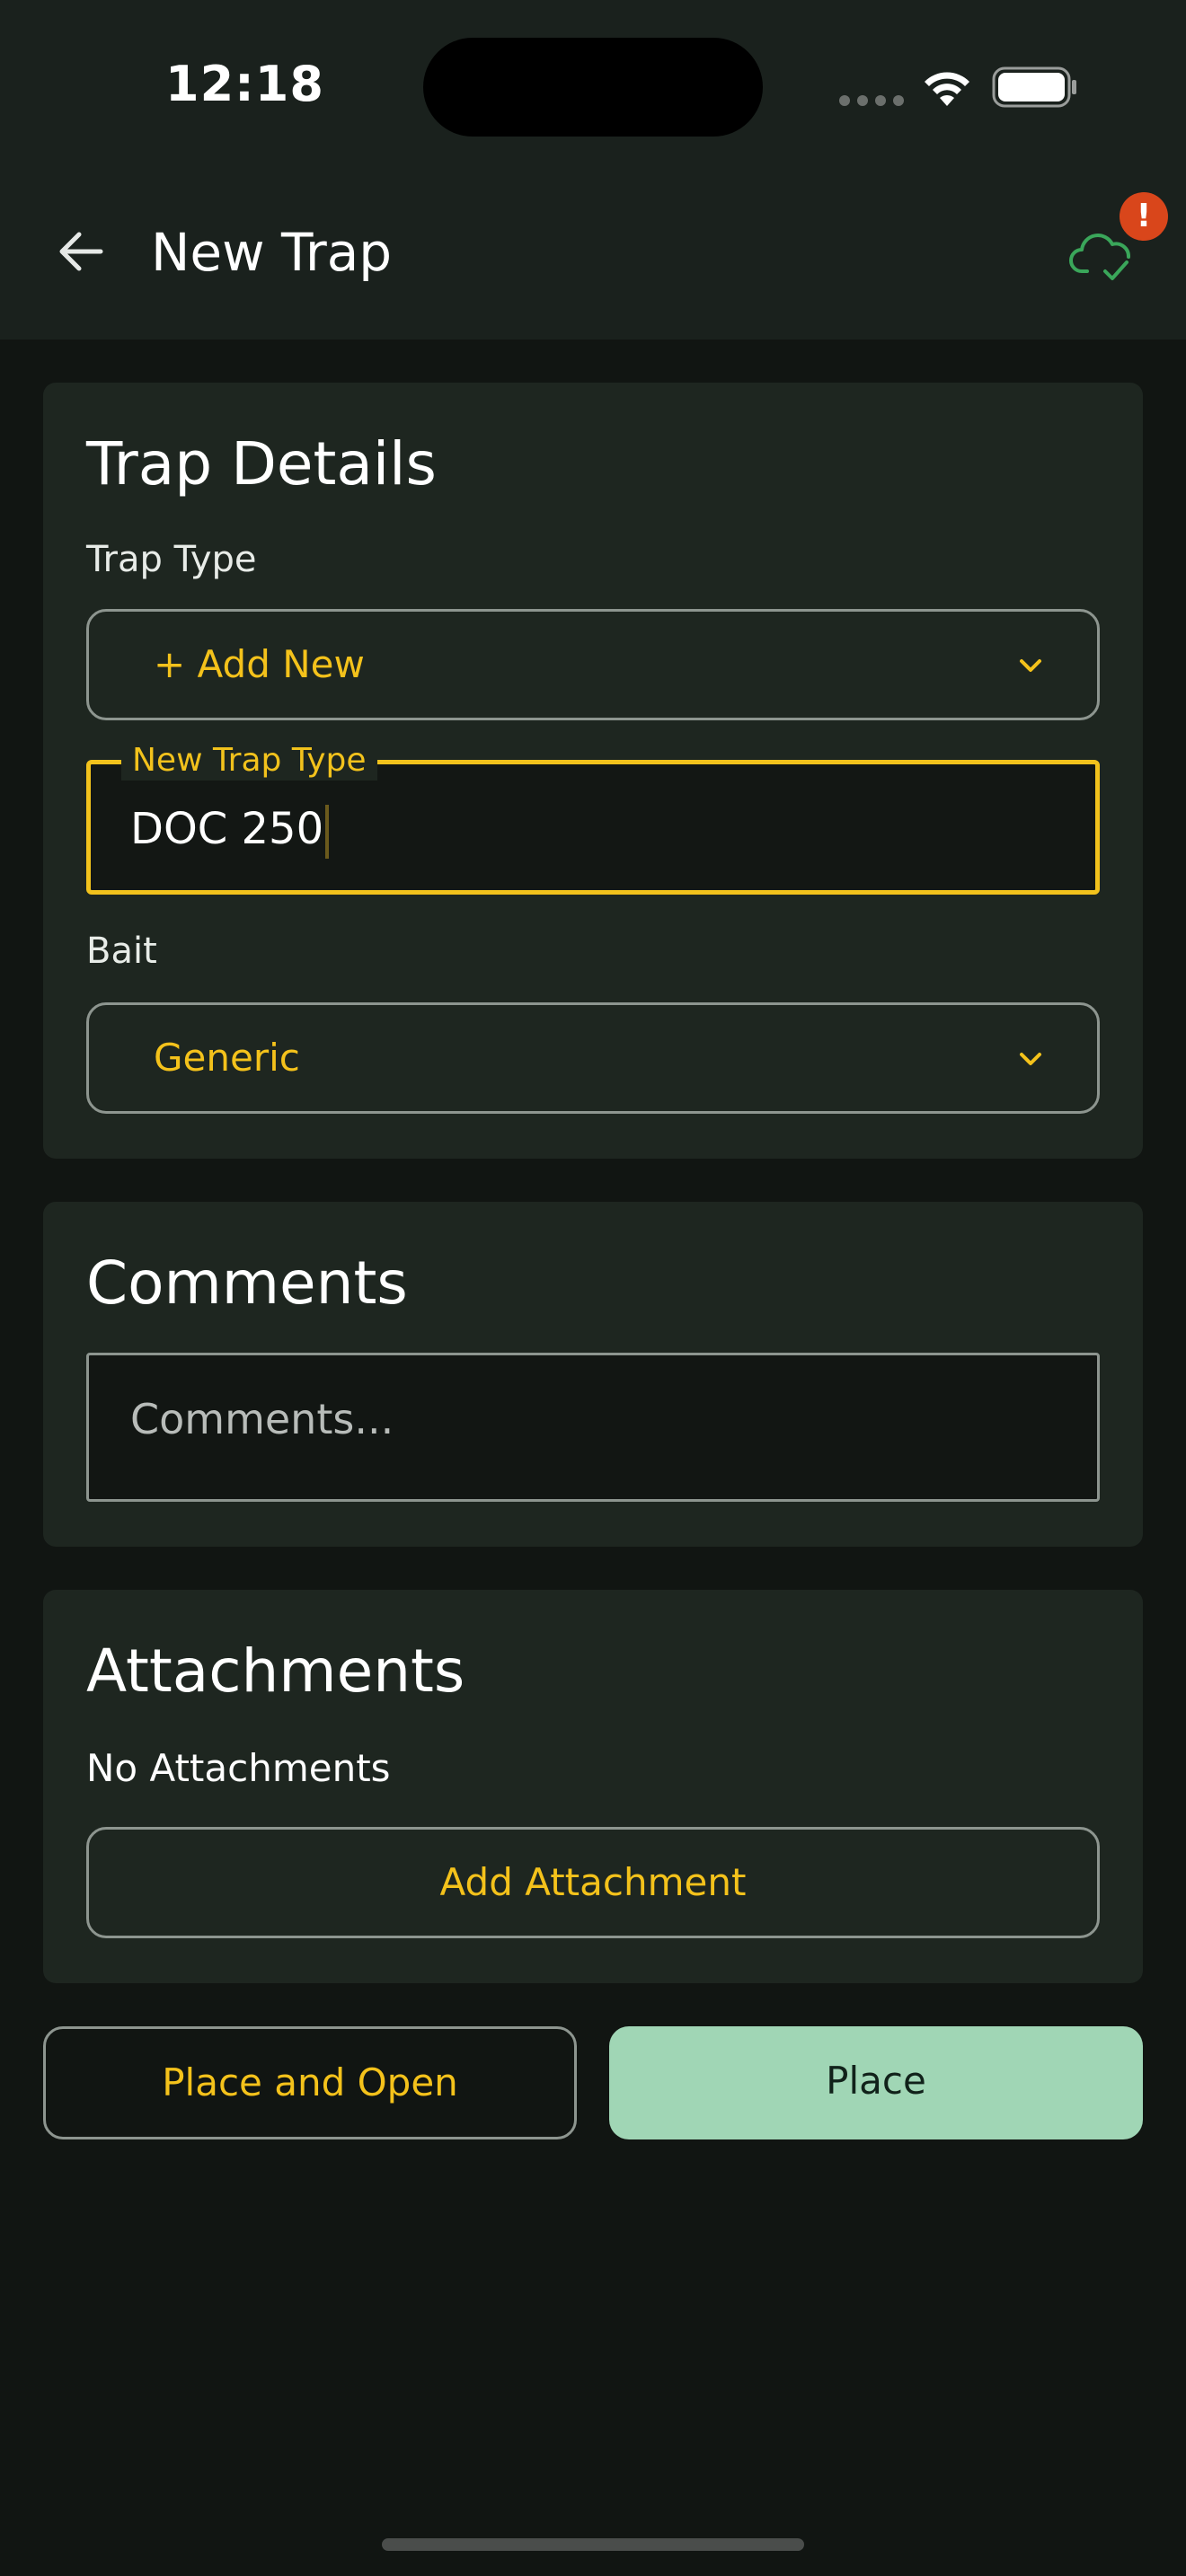  What do you see at coordinates (593, 818) in the screenshot?
I see `new-trap-type-field: New Trap Type DOC 250` at bounding box center [593, 818].